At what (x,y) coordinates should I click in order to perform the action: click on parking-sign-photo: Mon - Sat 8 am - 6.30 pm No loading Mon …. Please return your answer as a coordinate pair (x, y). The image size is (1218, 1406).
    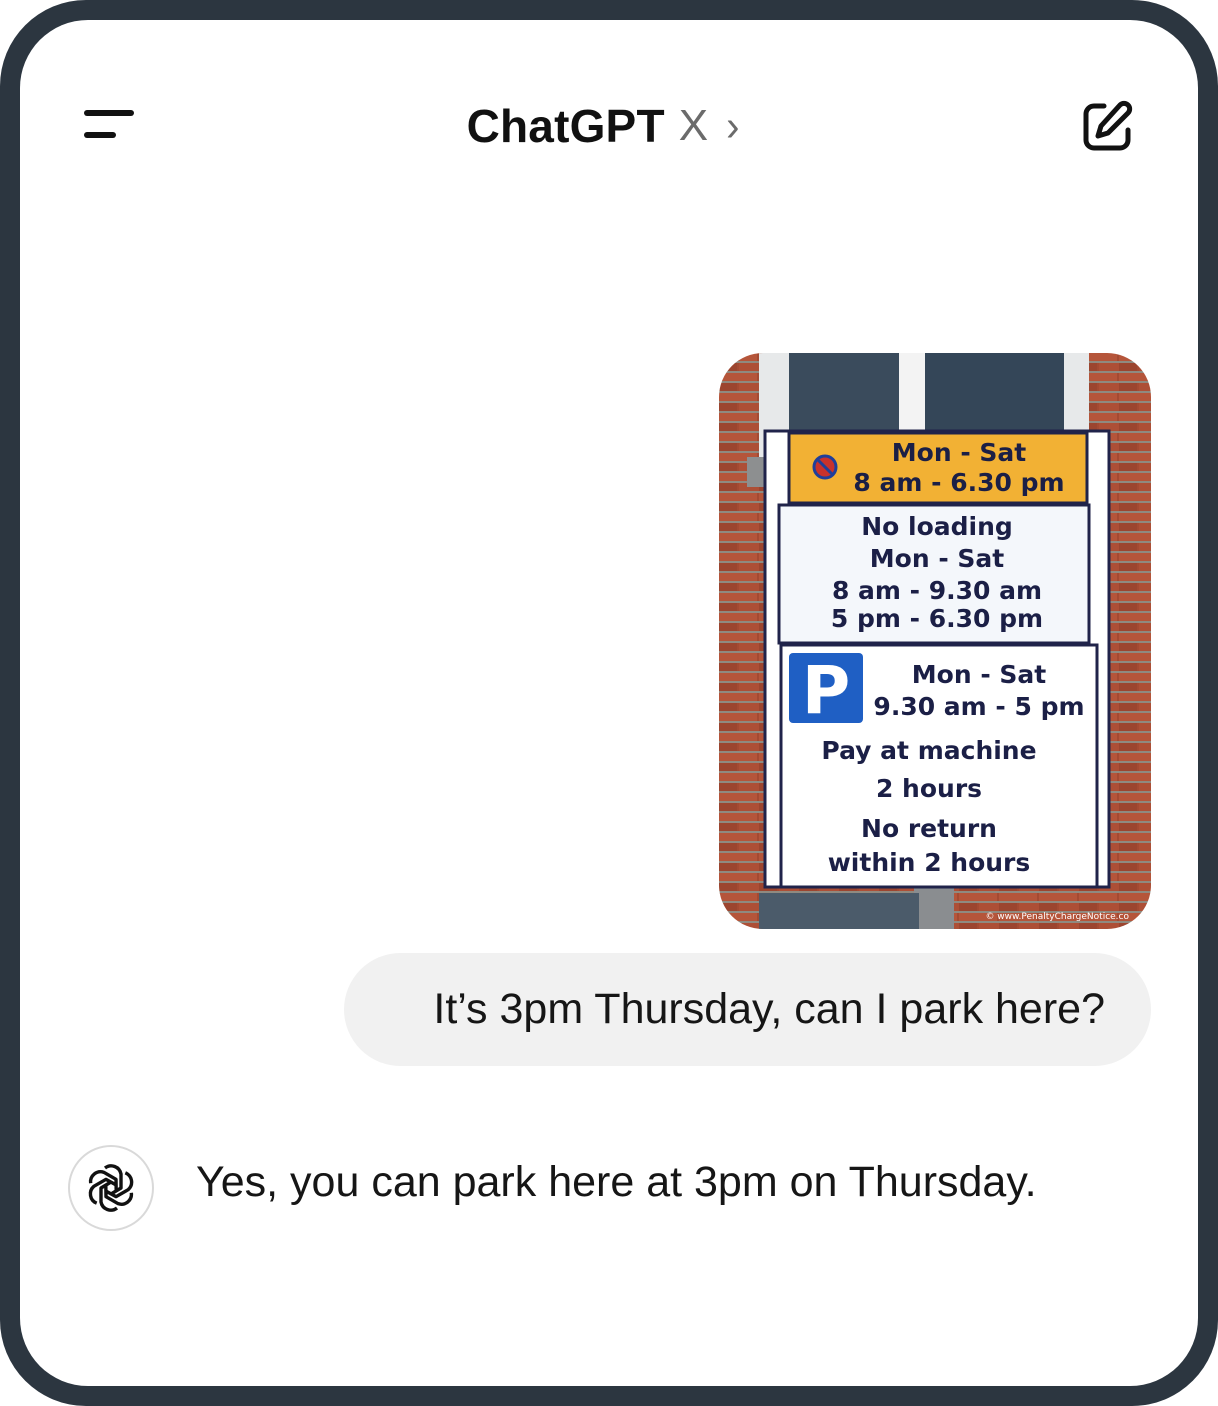
    Looking at the image, I should click on (935, 641).